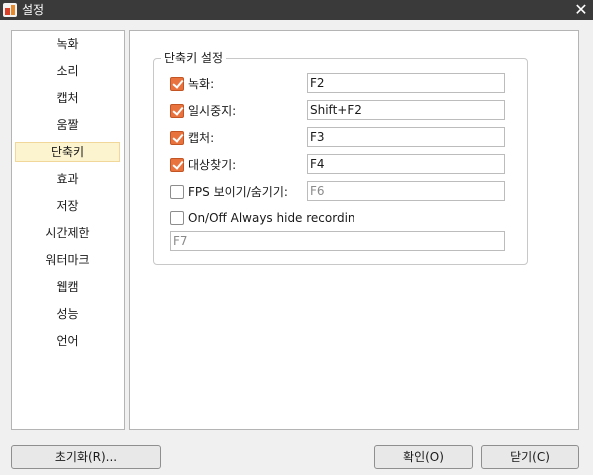  I want to click on hide-area-hotkey-checkbox, so click(177, 218).